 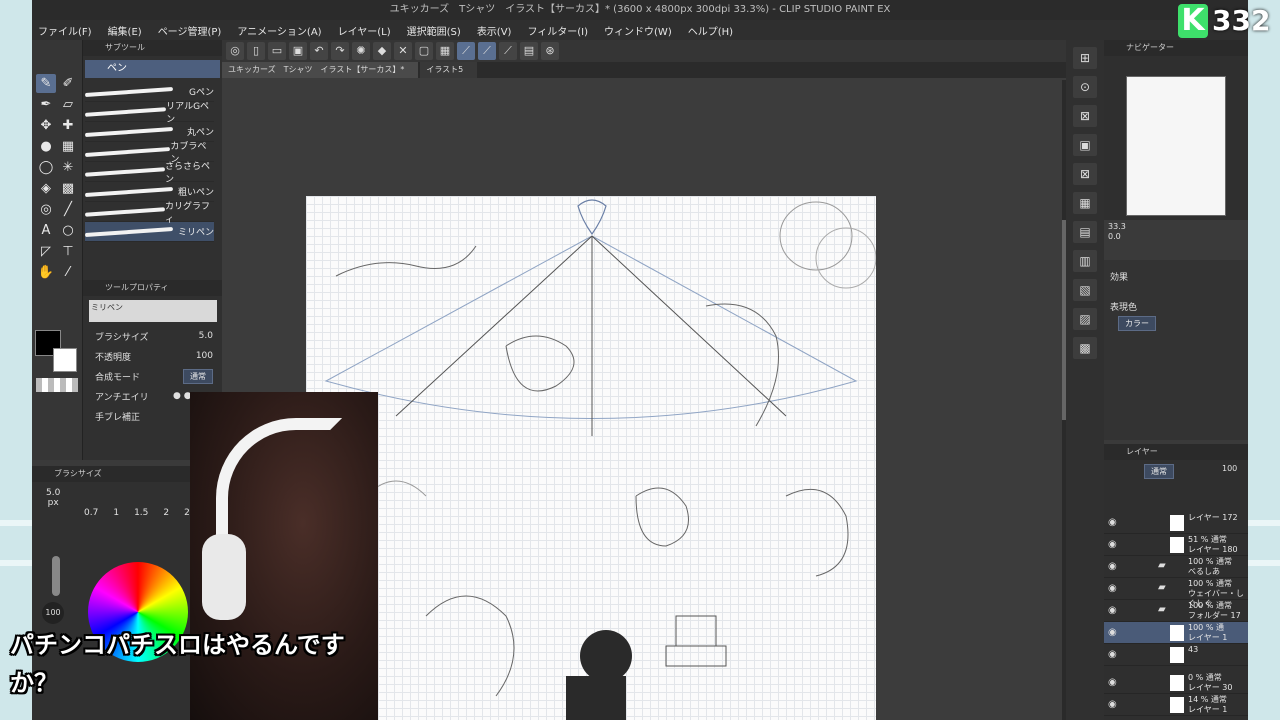 I want to click on size-preset: 1, so click(x=116, y=513).